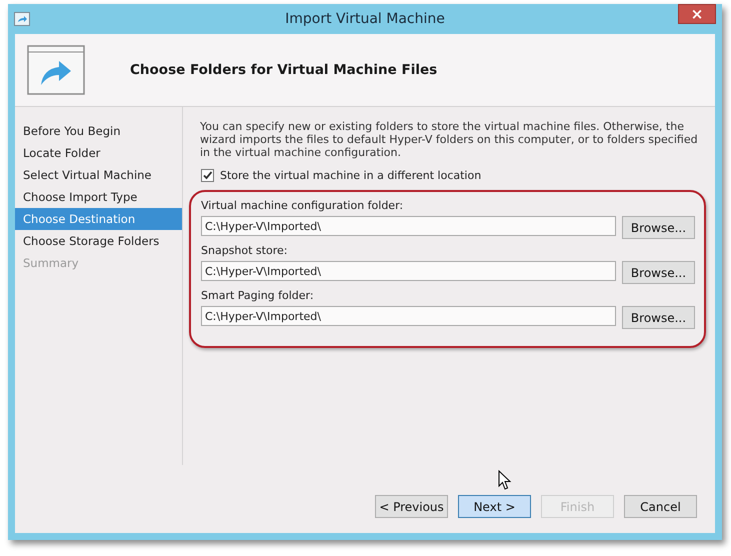  Describe the element at coordinates (302, 205) in the screenshot. I see `field-label: Virtual machine configuration folder:` at that location.